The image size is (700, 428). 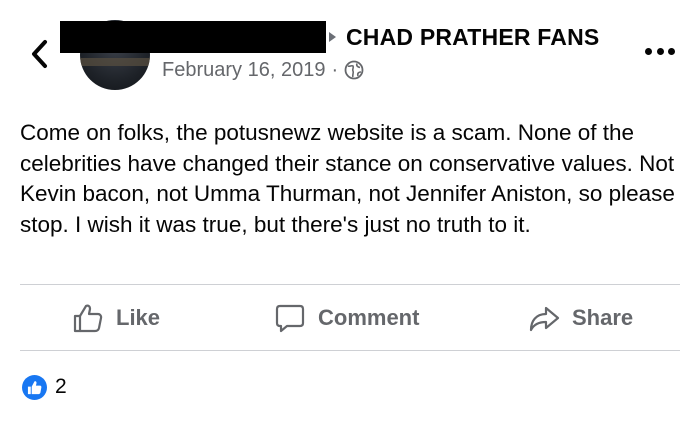 I want to click on like-label: Like, so click(x=138, y=317).